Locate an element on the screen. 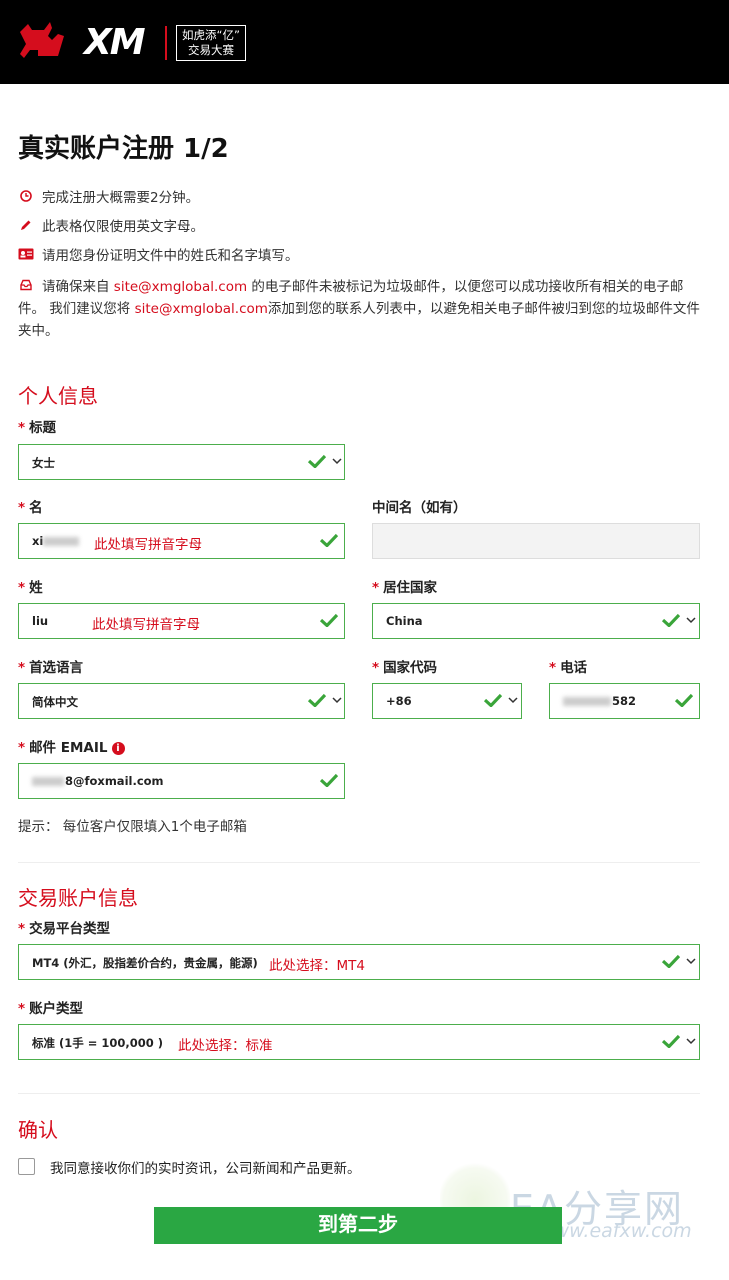  promo-line-1: 如虎添“亿” is located at coordinates (211, 35).